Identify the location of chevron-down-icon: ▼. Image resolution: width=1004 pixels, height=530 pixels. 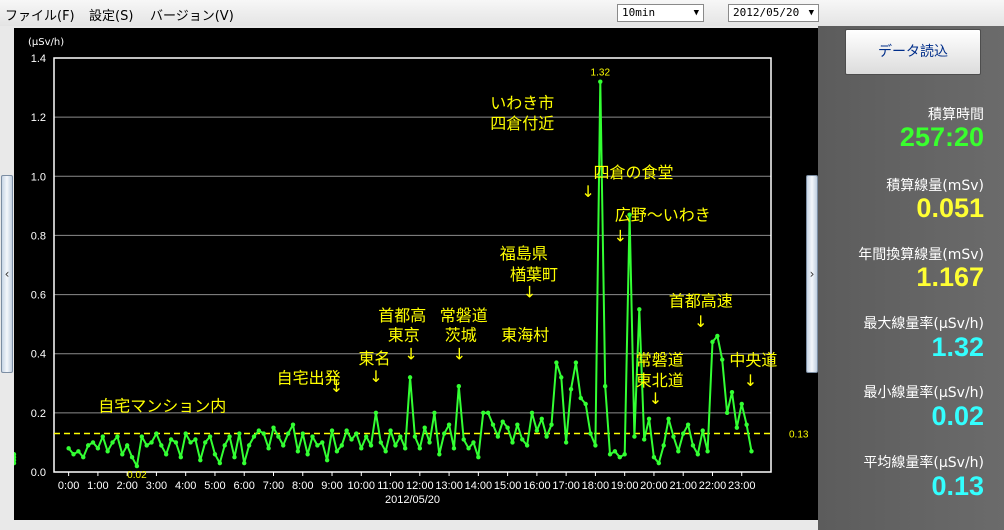
(811, 13).